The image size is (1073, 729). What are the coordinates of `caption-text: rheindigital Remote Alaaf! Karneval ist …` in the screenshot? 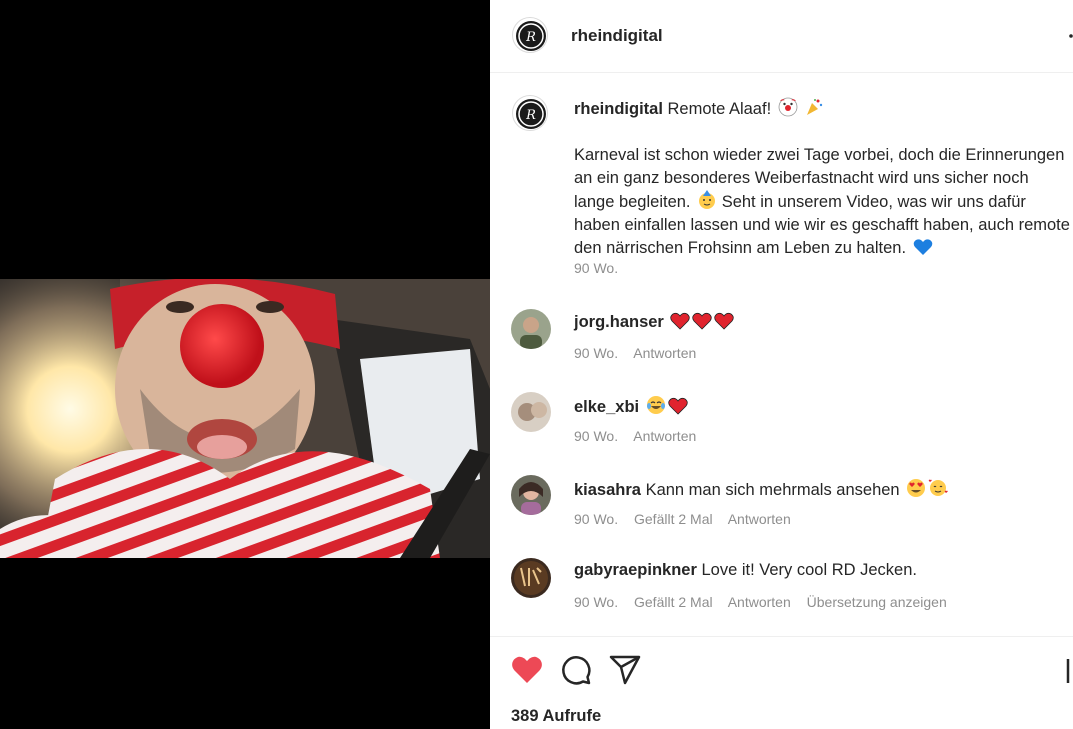 It's located at (822, 178).